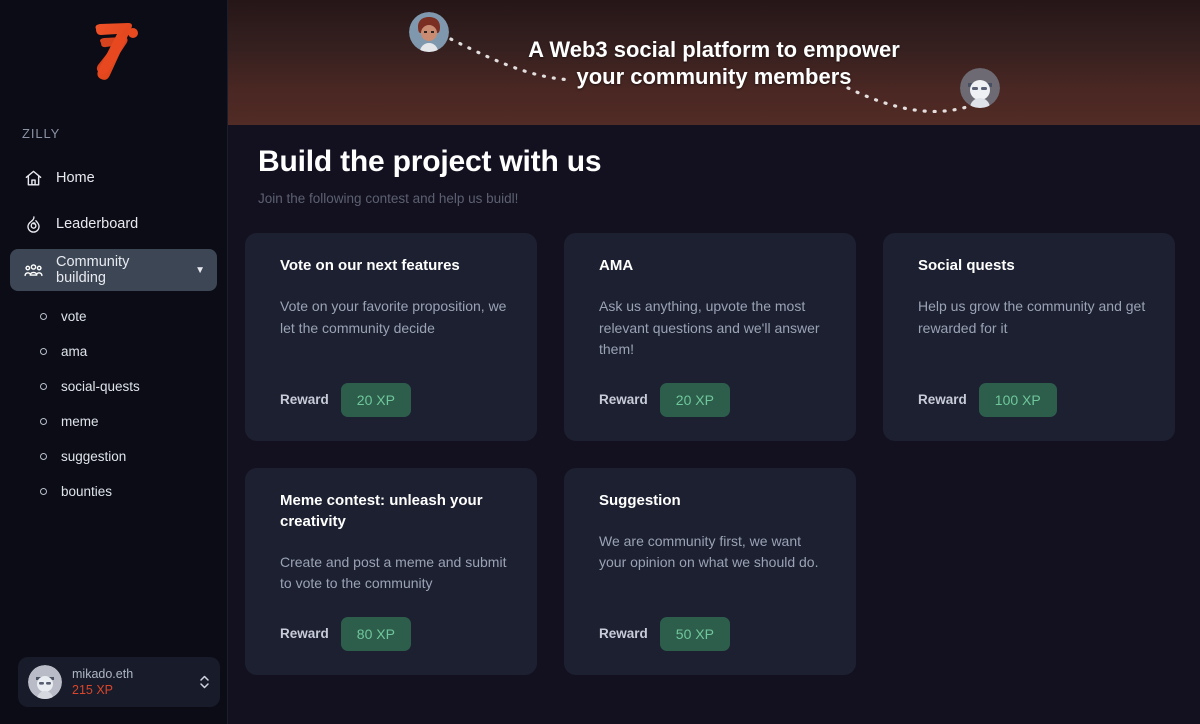 This screenshot has height=724, width=1200. What do you see at coordinates (45, 682) in the screenshot?
I see `avatar` at bounding box center [45, 682].